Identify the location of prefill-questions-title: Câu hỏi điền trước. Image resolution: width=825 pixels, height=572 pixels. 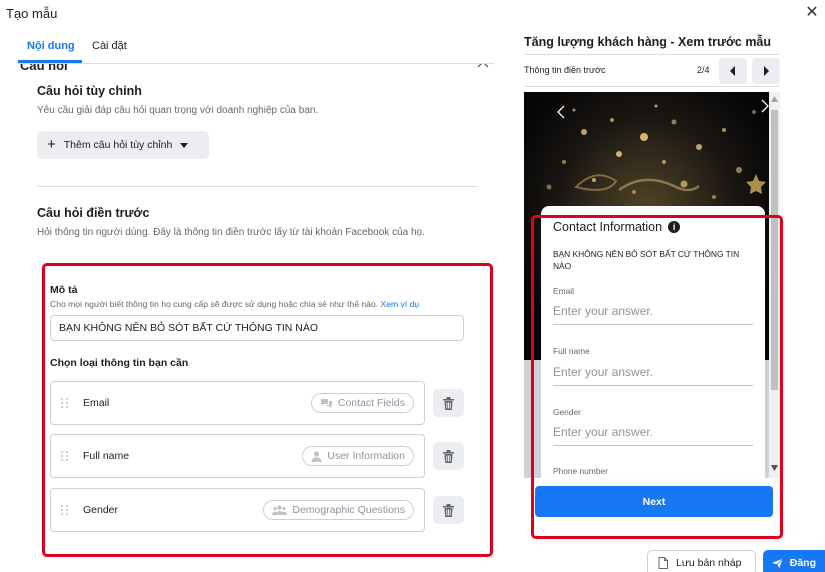
(93, 213).